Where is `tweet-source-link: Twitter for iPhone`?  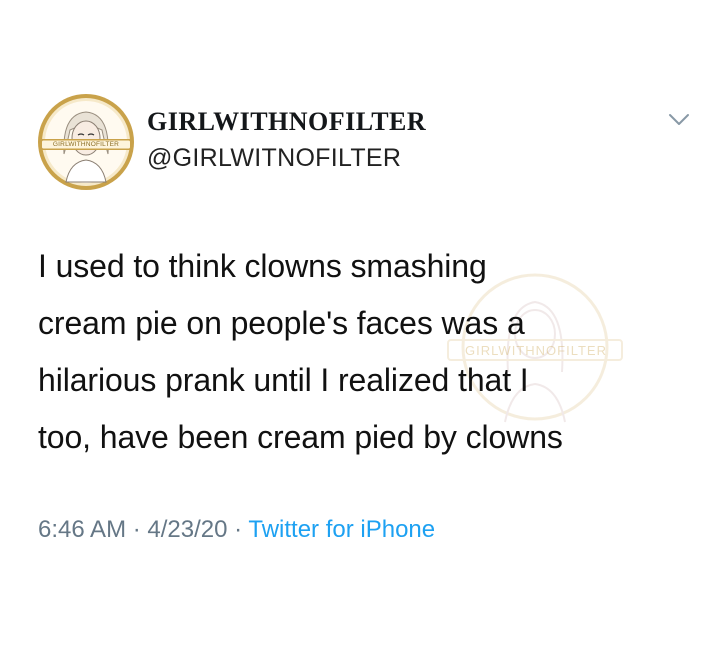 tweet-source-link: Twitter for iPhone is located at coordinates (341, 529).